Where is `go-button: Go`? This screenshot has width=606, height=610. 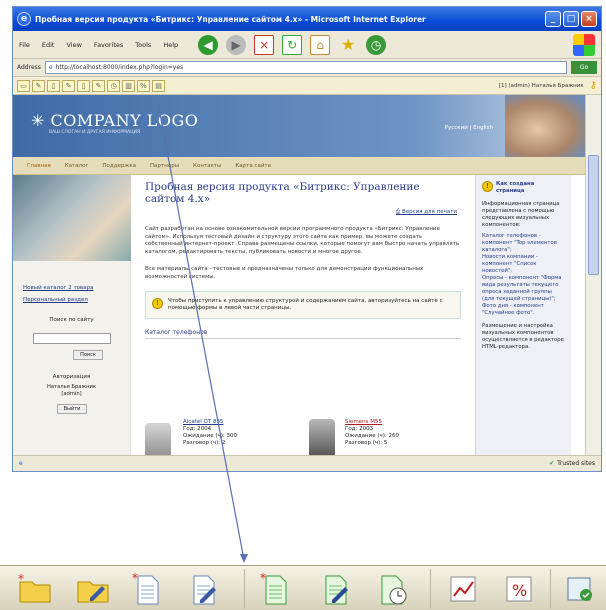 go-button: Go is located at coordinates (584, 67).